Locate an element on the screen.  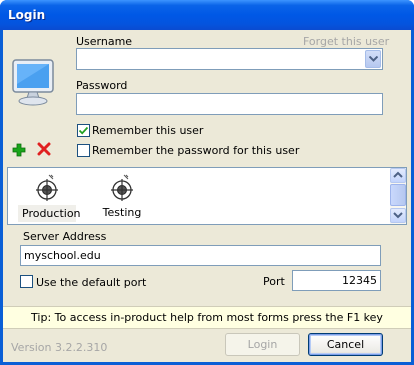
scroll-thumb is located at coordinates (398, 195).